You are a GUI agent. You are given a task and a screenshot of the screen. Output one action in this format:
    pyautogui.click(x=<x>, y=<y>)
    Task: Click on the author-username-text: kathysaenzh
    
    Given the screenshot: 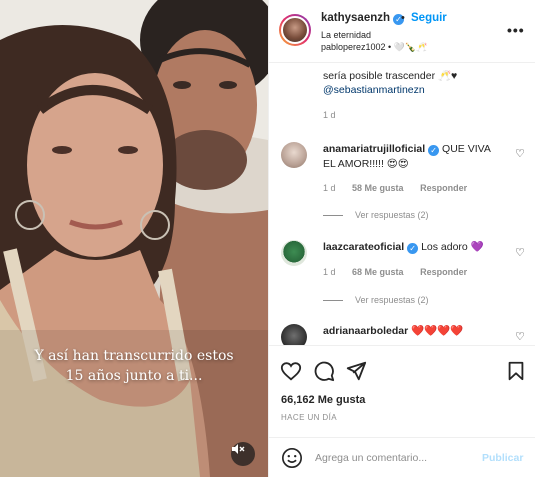 What is the action you would take?
    pyautogui.click(x=355, y=18)
    